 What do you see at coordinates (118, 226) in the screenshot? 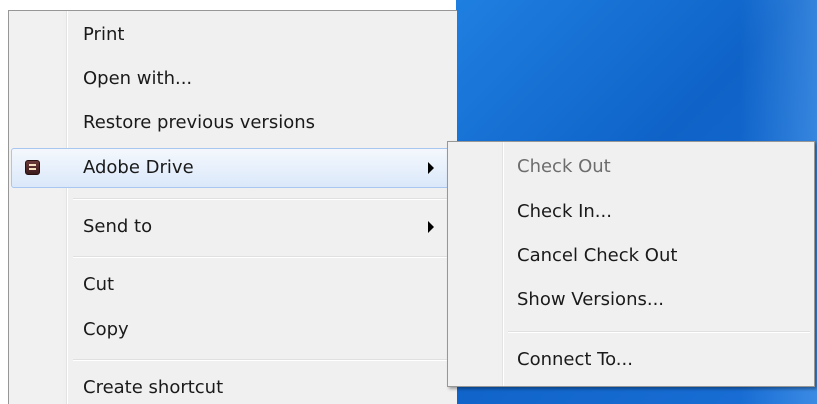
I see `menu-item-label: Send to` at bounding box center [118, 226].